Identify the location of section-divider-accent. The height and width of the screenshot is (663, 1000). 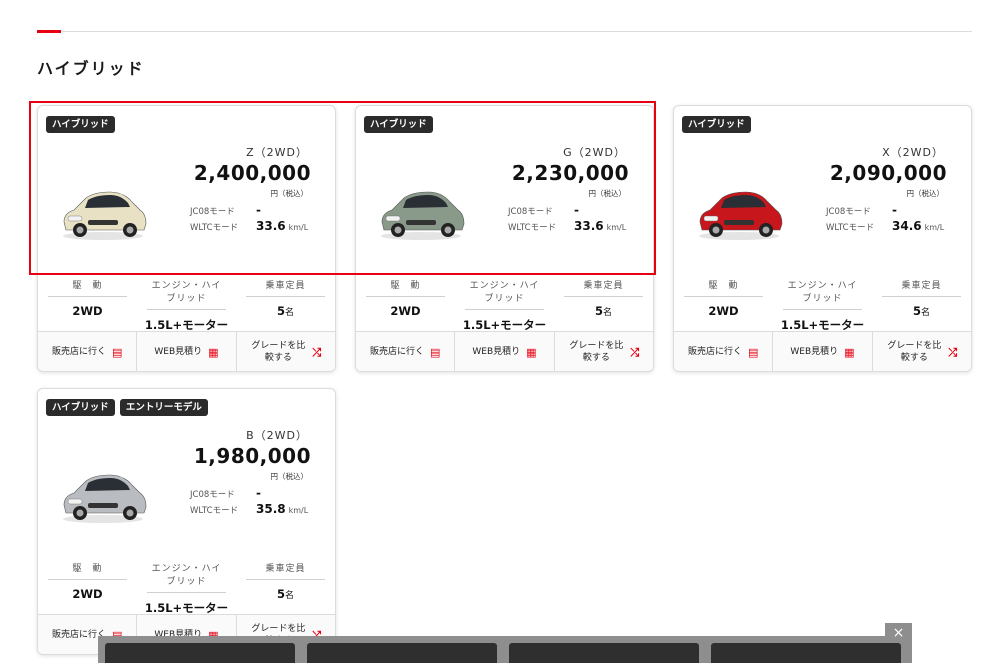
(49, 31).